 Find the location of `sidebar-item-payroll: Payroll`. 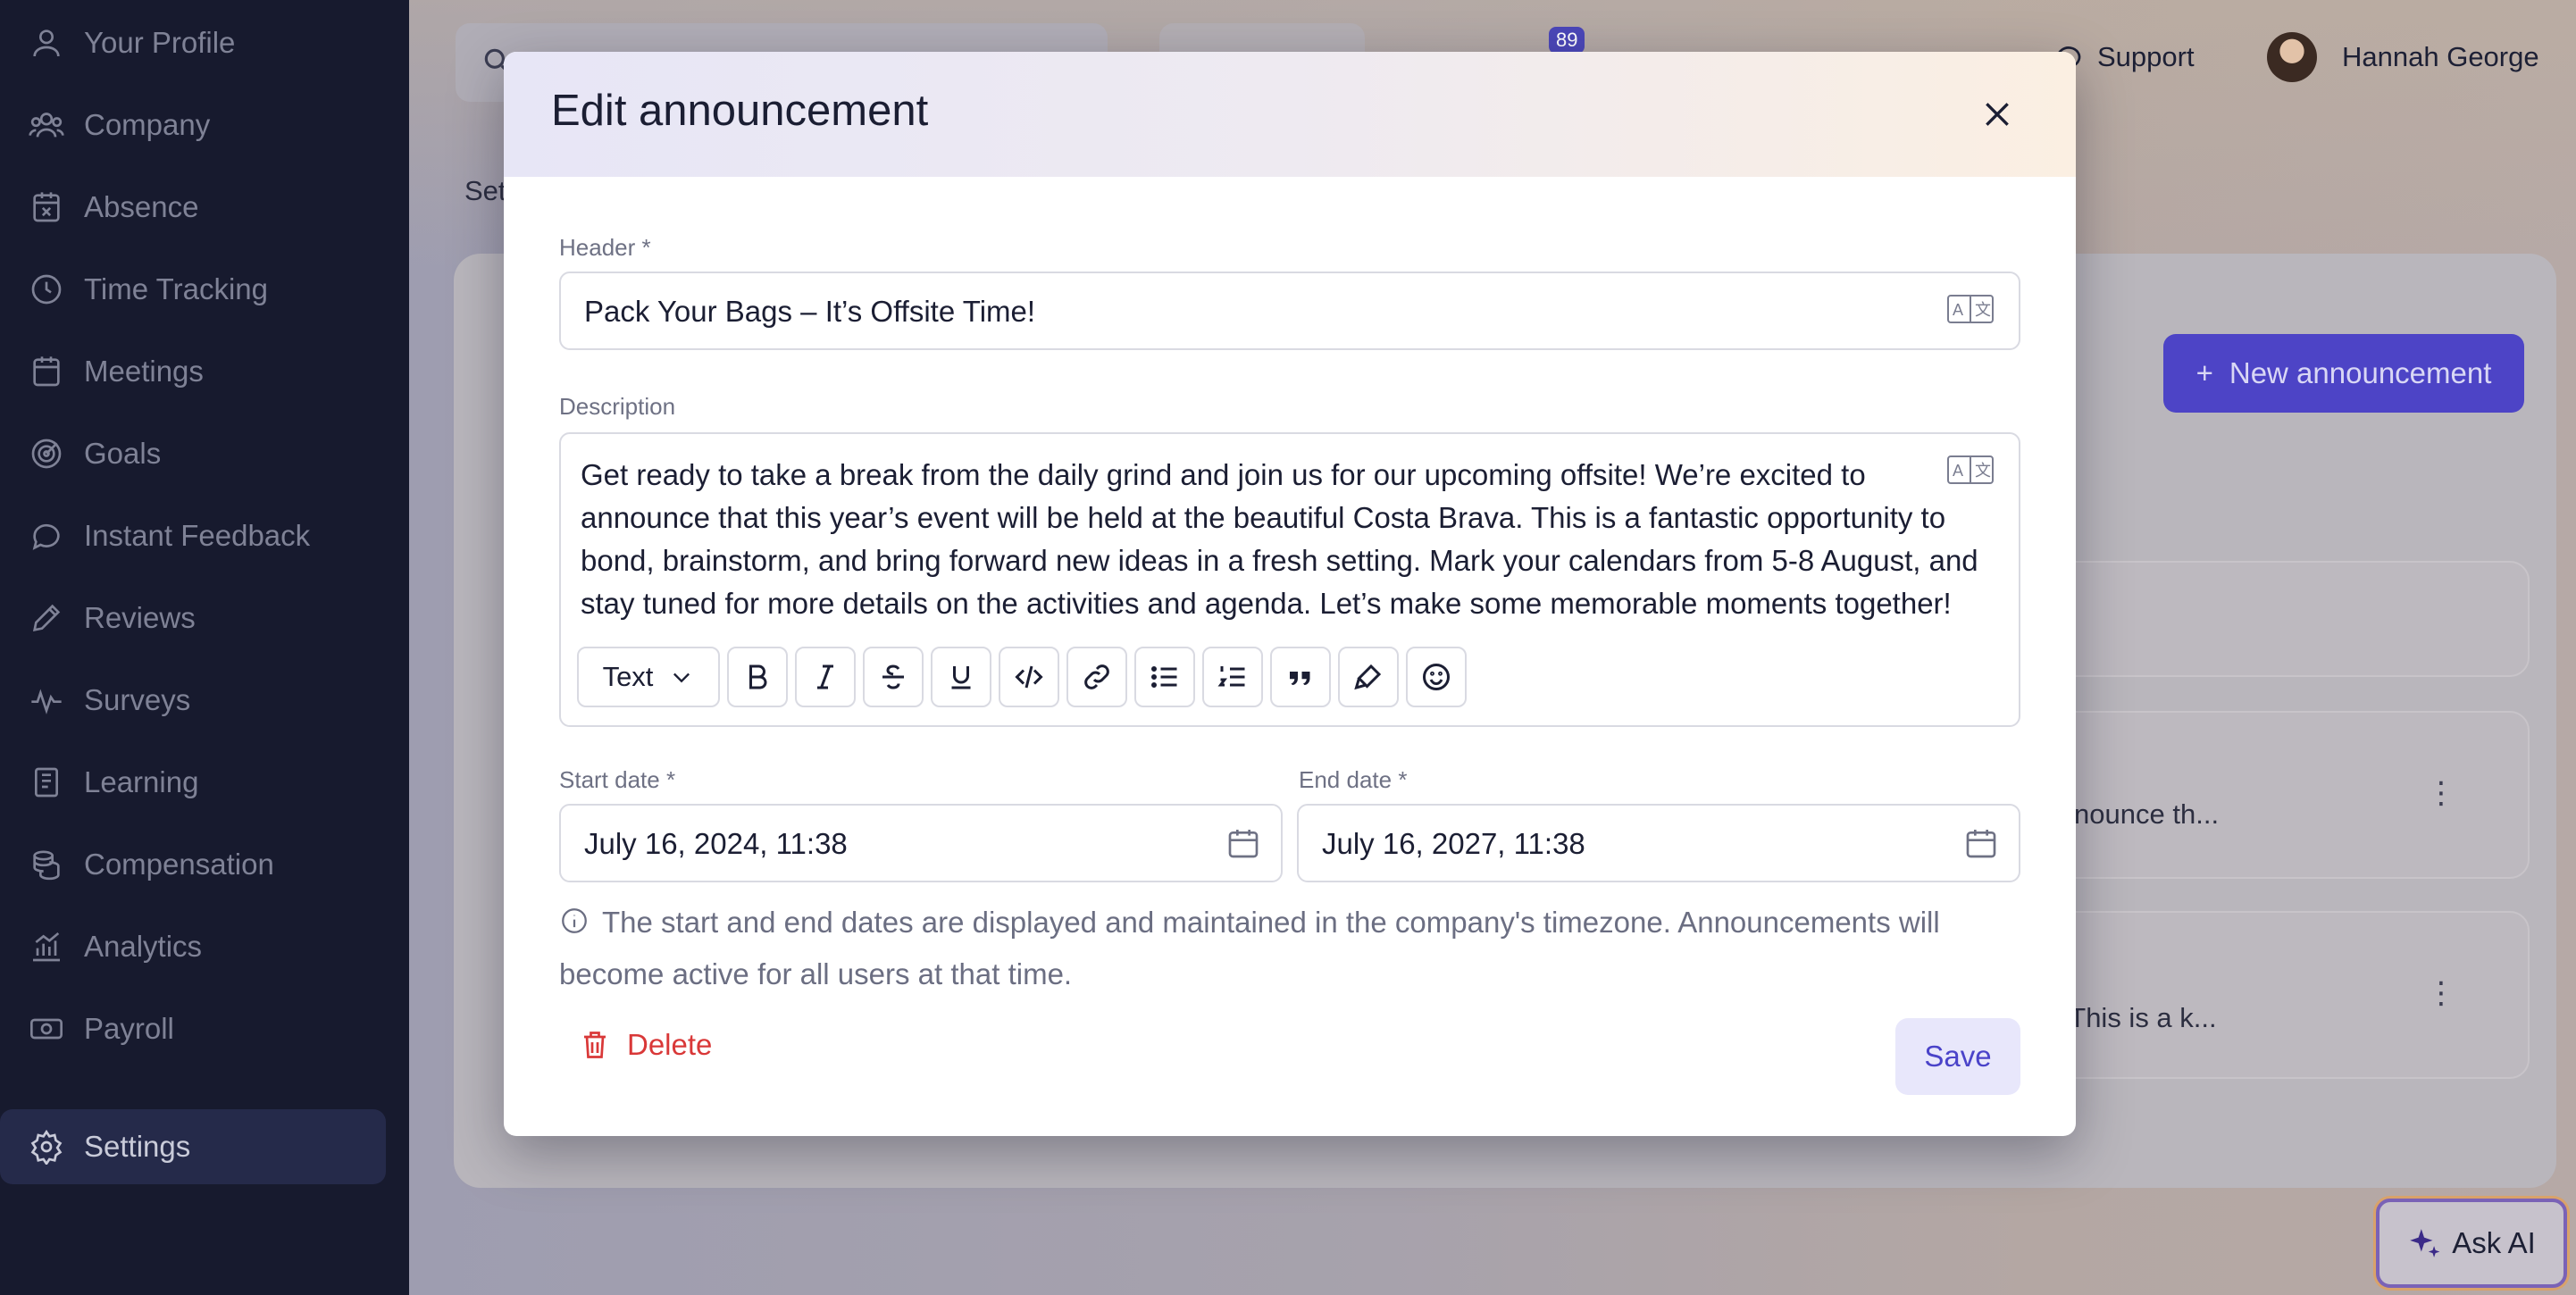

sidebar-item-payroll: Payroll is located at coordinates (205, 1028).